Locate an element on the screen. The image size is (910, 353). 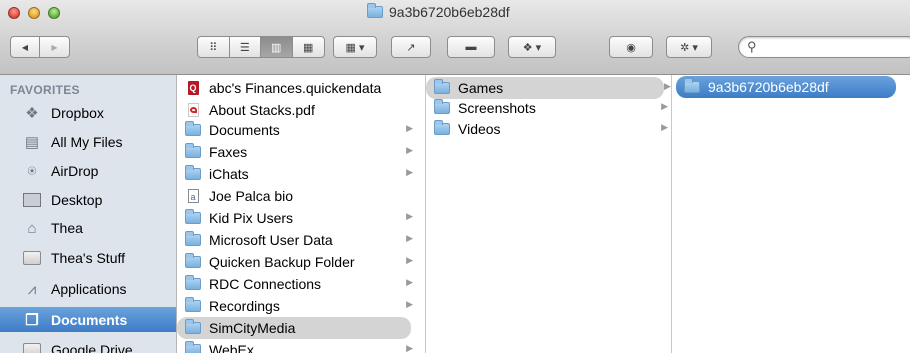
sidebar-item-label: Documents is located at coordinates (89, 319).